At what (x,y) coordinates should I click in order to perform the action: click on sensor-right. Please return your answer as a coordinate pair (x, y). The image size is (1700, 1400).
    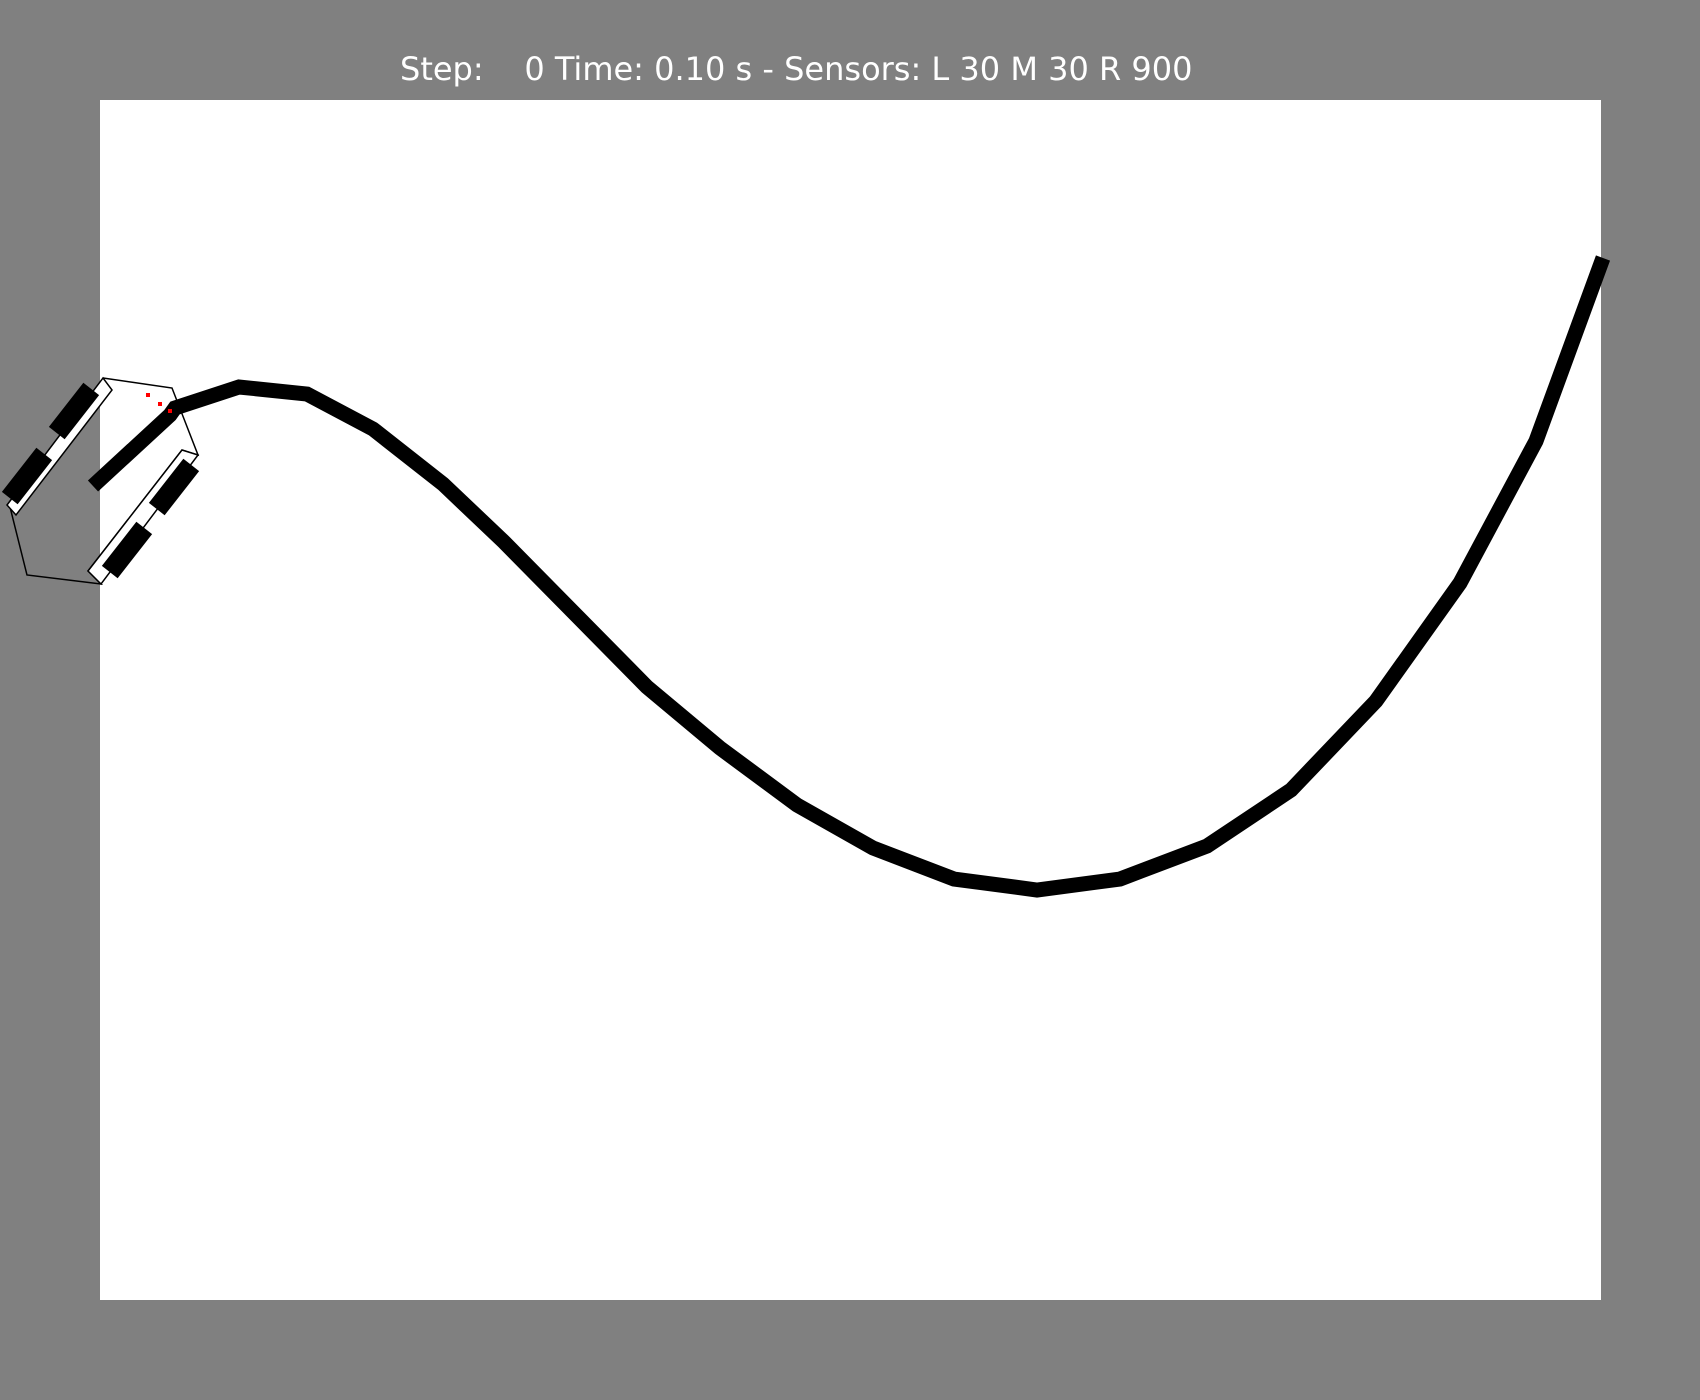
    Looking at the image, I should click on (170, 411).